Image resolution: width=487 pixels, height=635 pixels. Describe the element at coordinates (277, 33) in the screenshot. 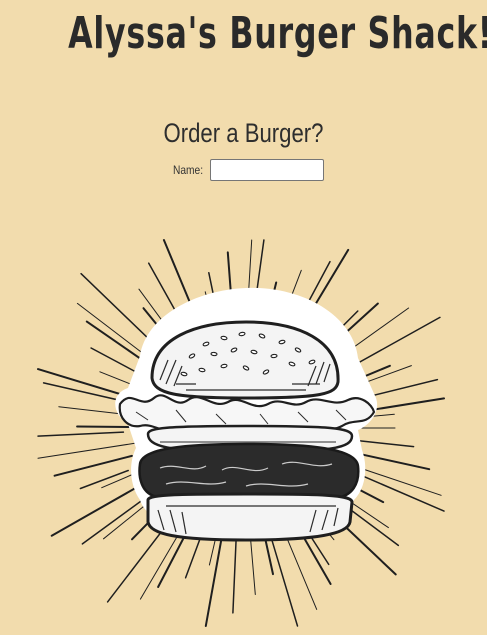

I see `site-title: Alyssa's Burger Shack!` at that location.